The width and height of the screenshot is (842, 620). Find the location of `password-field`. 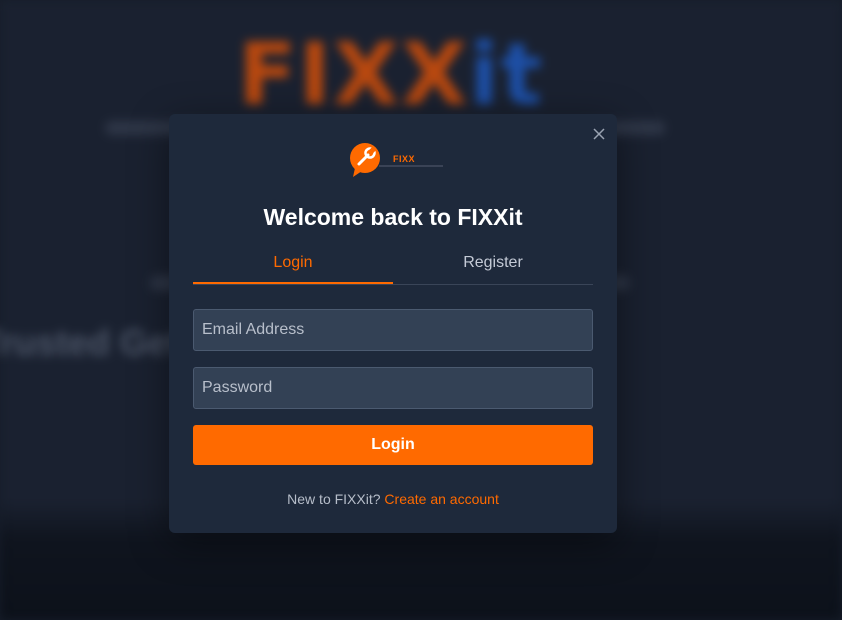

password-field is located at coordinates (393, 388).